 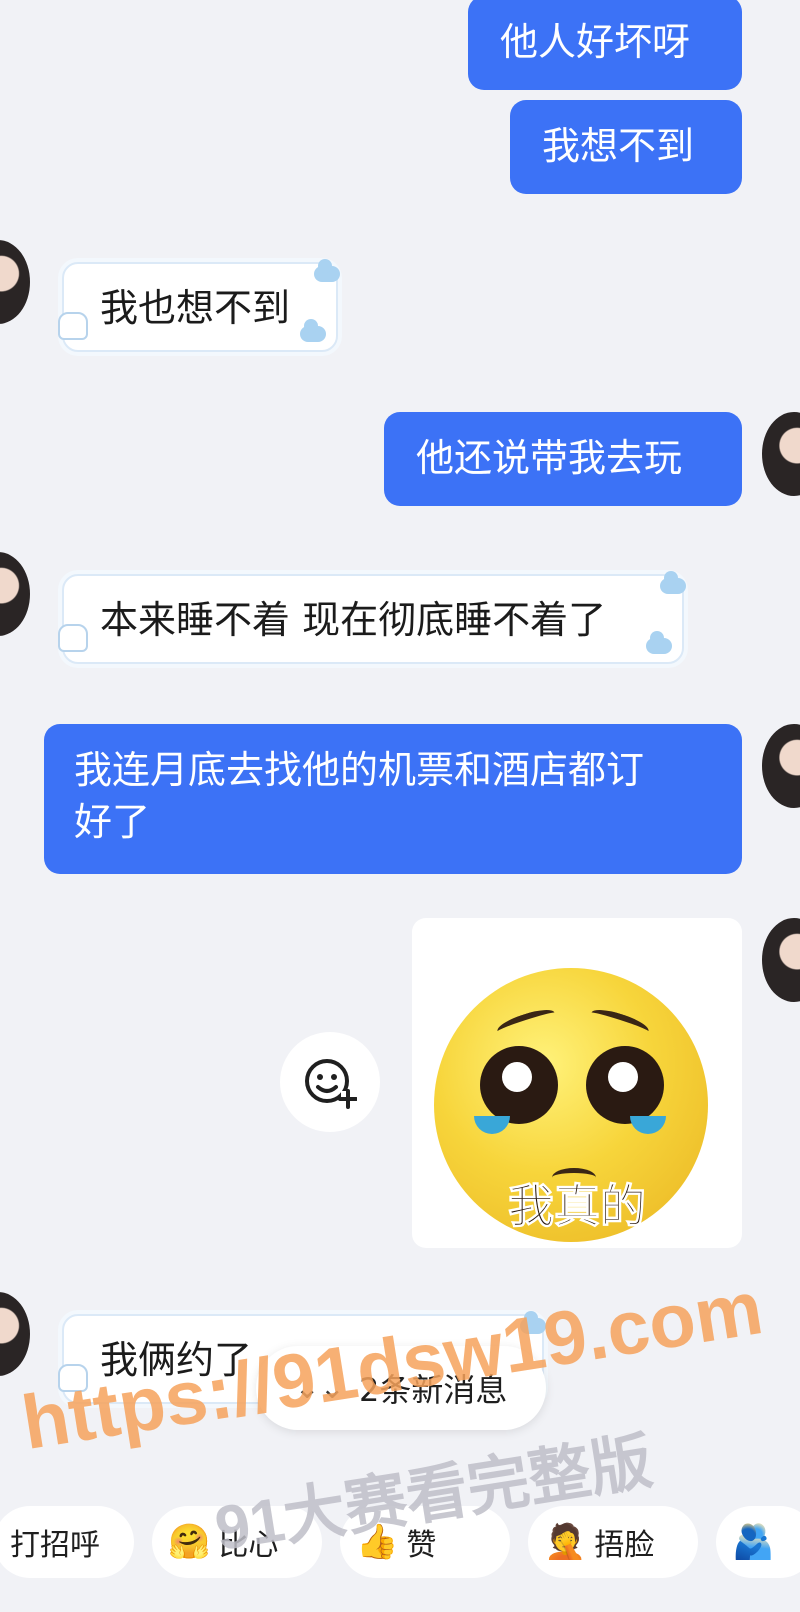 I want to click on hug-emoji-icon: 🫂, so click(x=753, y=1542).